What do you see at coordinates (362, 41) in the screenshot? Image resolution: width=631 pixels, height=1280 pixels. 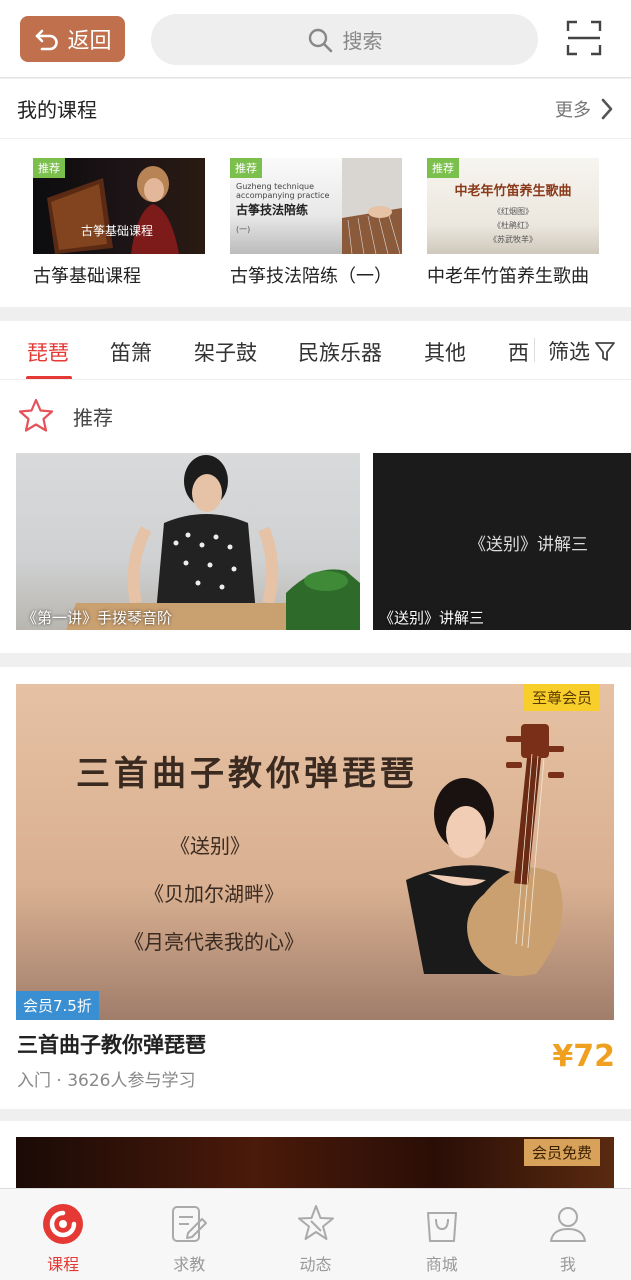 I see `search-placeholder: 搜索` at bounding box center [362, 41].